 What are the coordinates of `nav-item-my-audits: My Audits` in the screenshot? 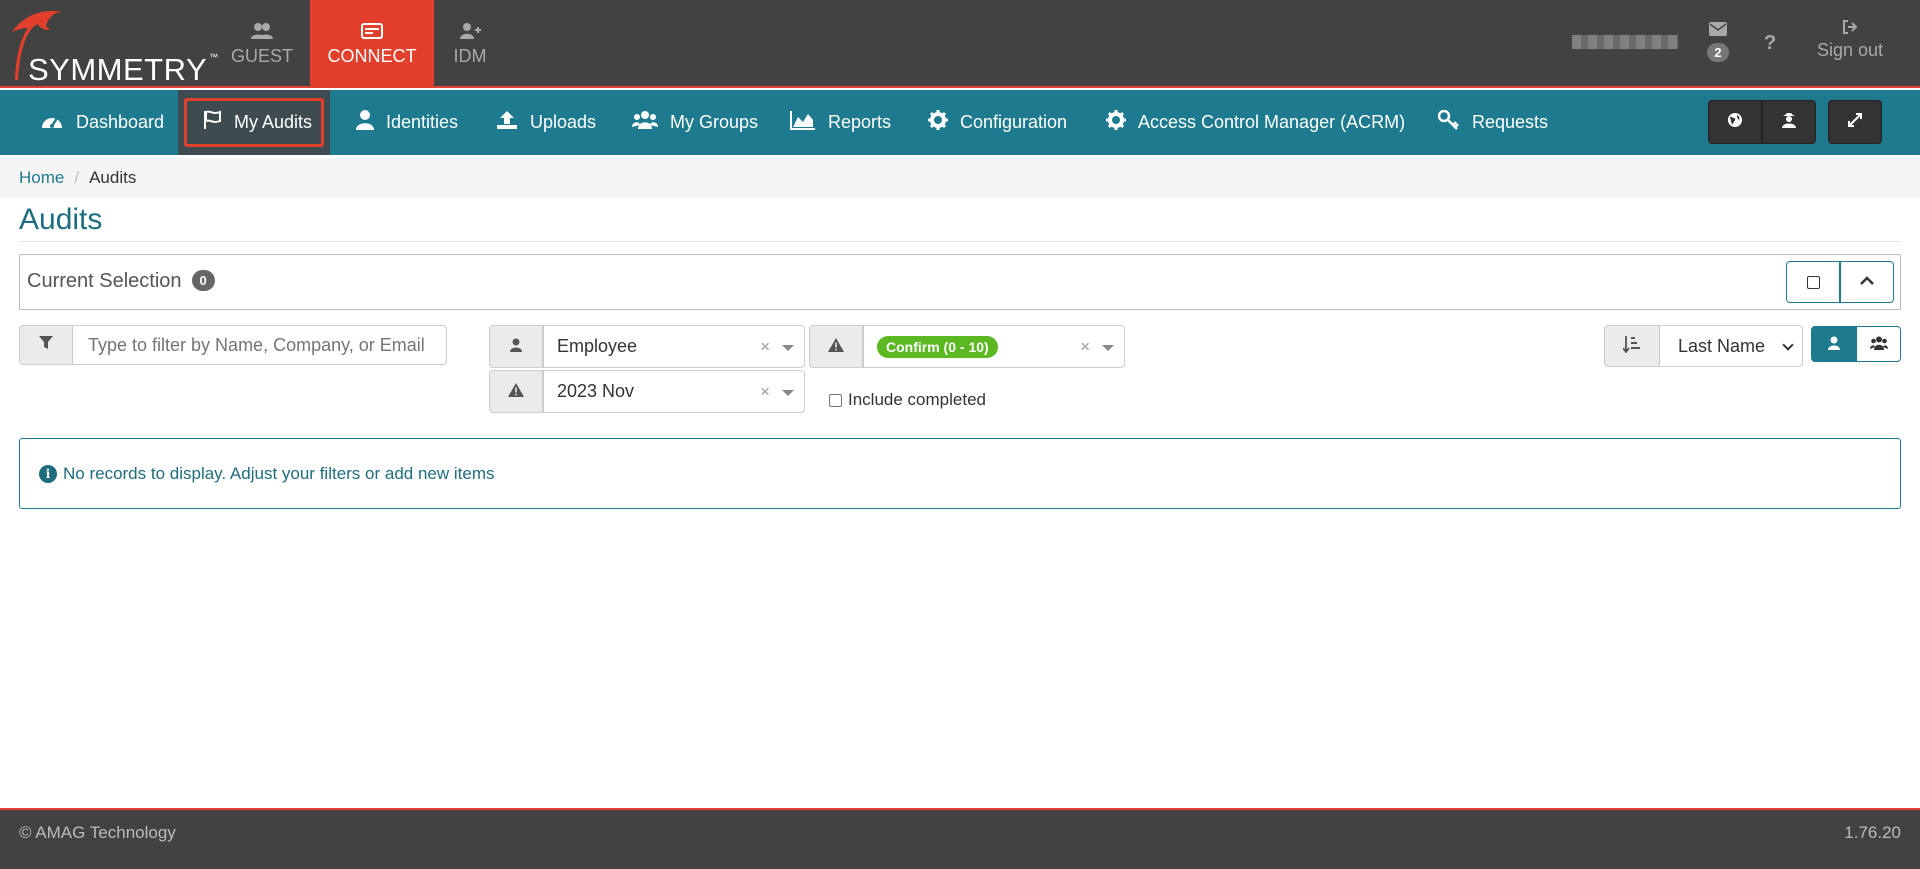 It's located at (254, 122).